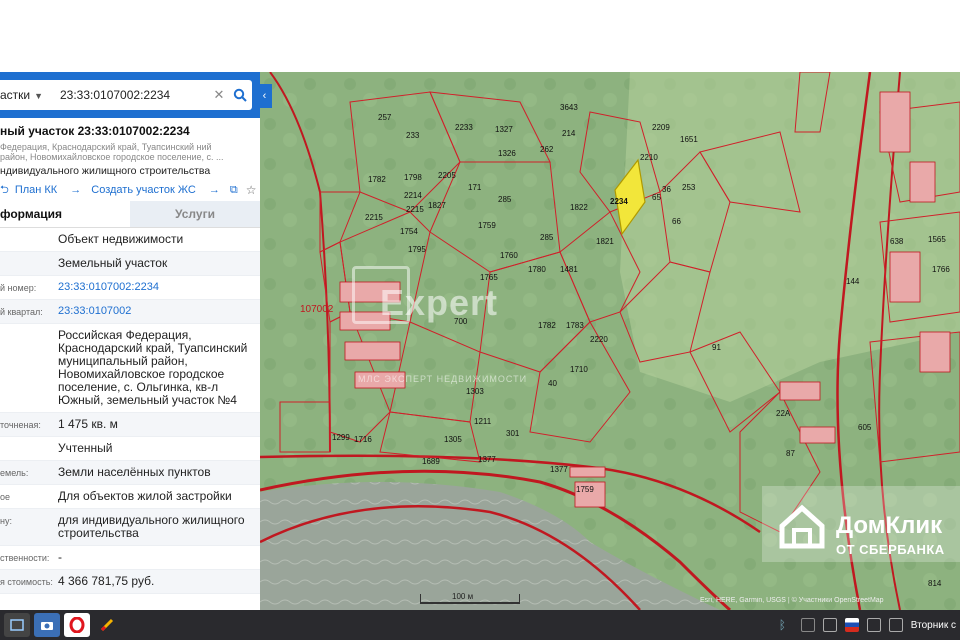 This screenshot has width=960, height=640. Describe the element at coordinates (106, 581) in the screenshot. I see `row-value: 4 366 781,75 руб.` at that location.